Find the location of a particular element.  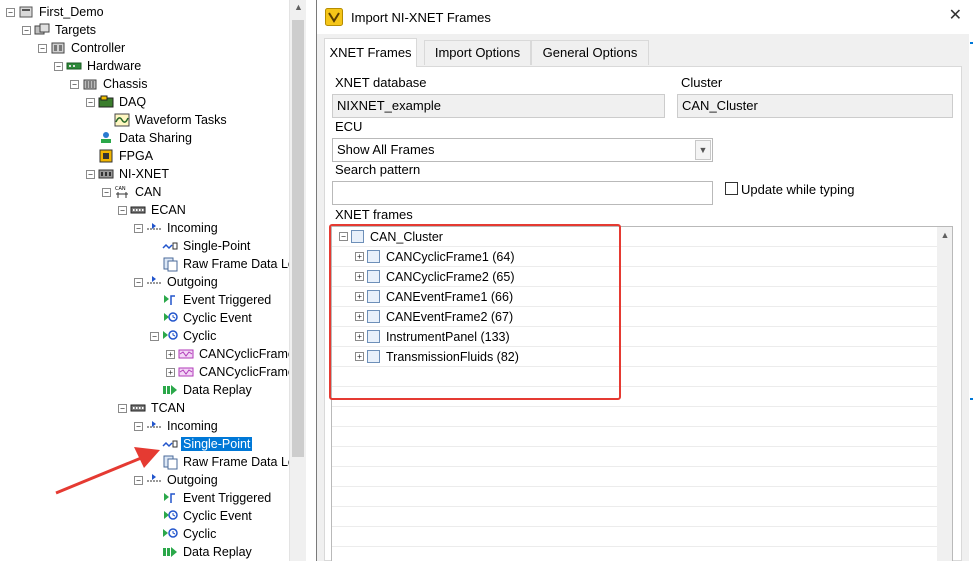

tree-item: − Controller is located at coordinates (82, 48).